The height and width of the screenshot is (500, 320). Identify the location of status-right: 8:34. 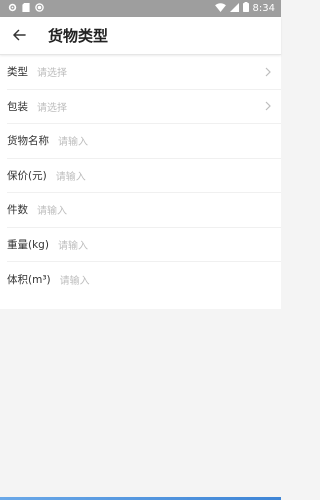
(244, 8).